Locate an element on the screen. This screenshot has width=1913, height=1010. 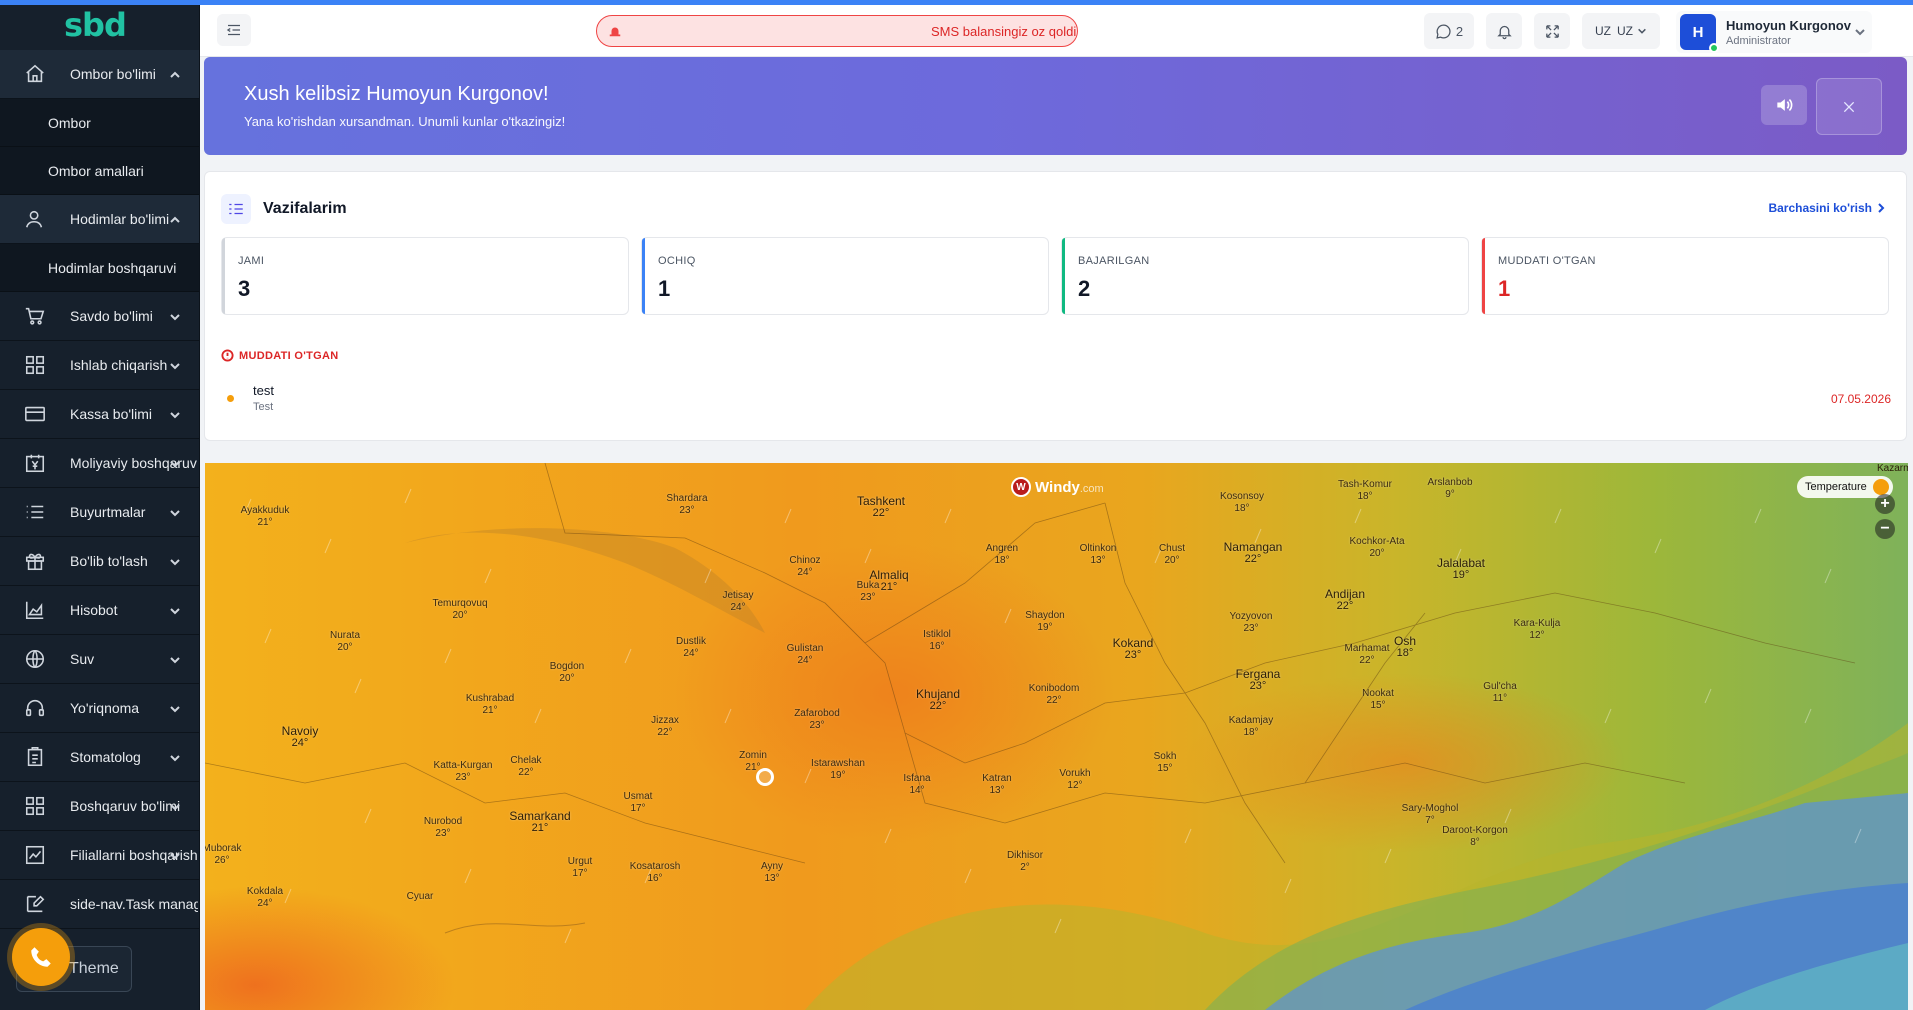
stat-total: JAMI 3 is located at coordinates (425, 276).